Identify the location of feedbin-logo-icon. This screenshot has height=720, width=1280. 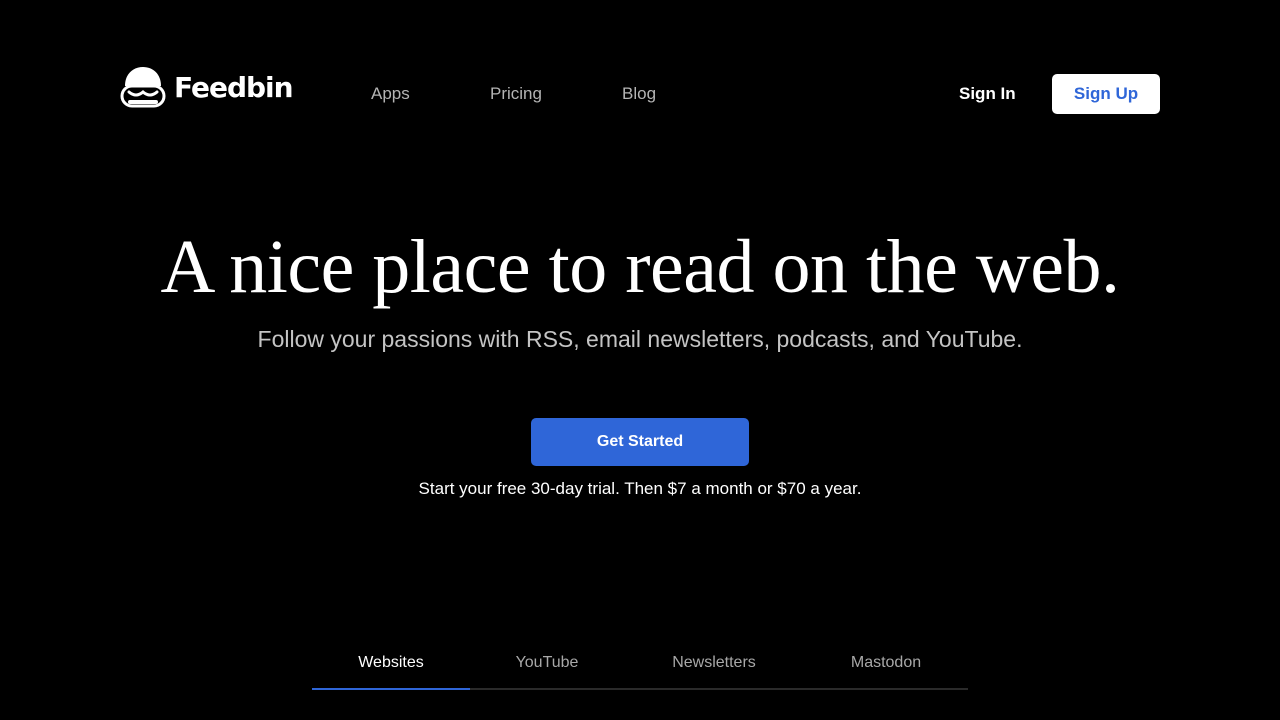
(143, 87).